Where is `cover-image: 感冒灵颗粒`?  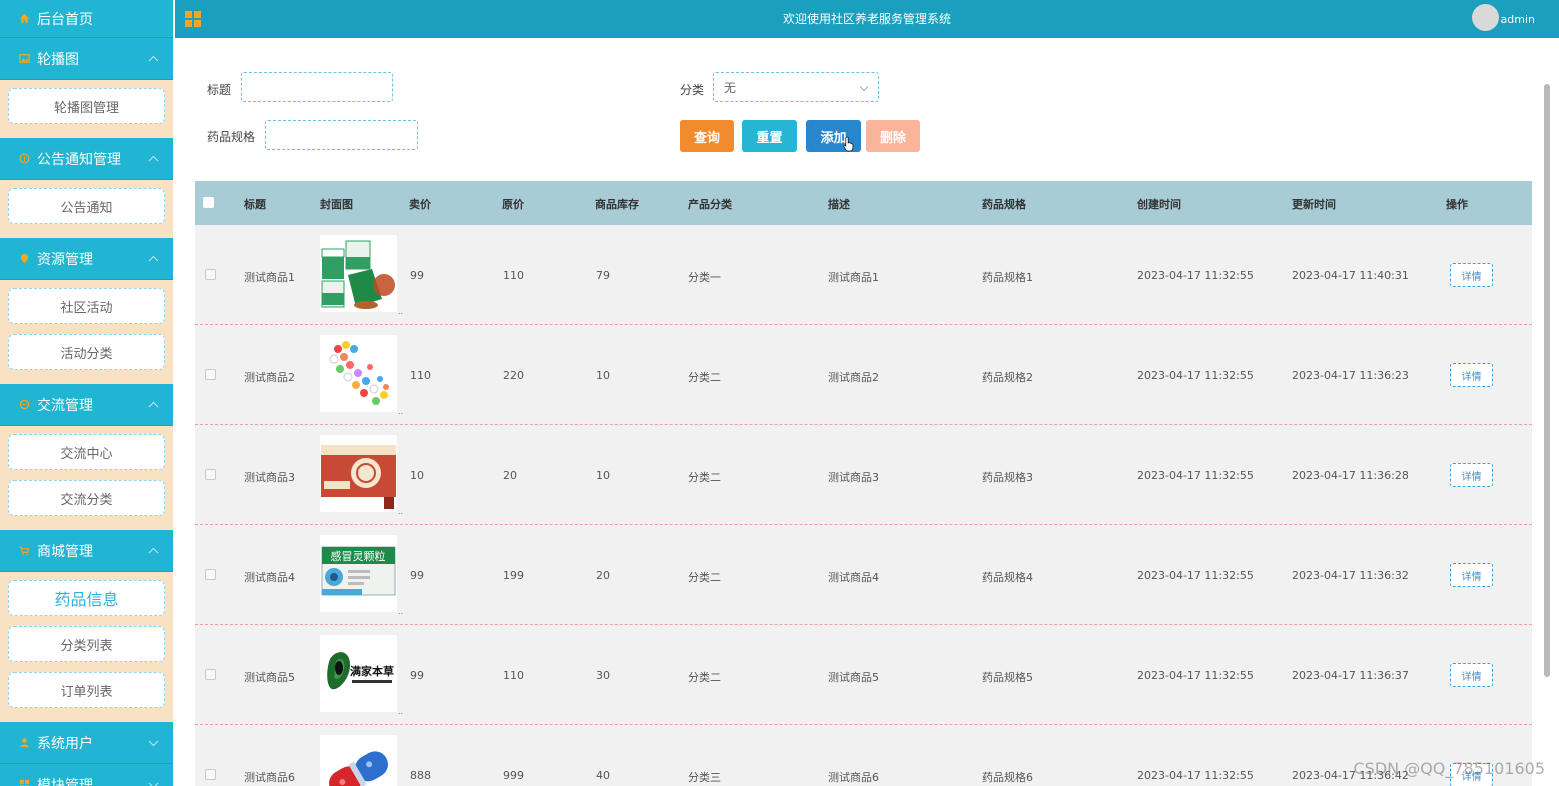 cover-image: 感冒灵颗粒 is located at coordinates (358, 573).